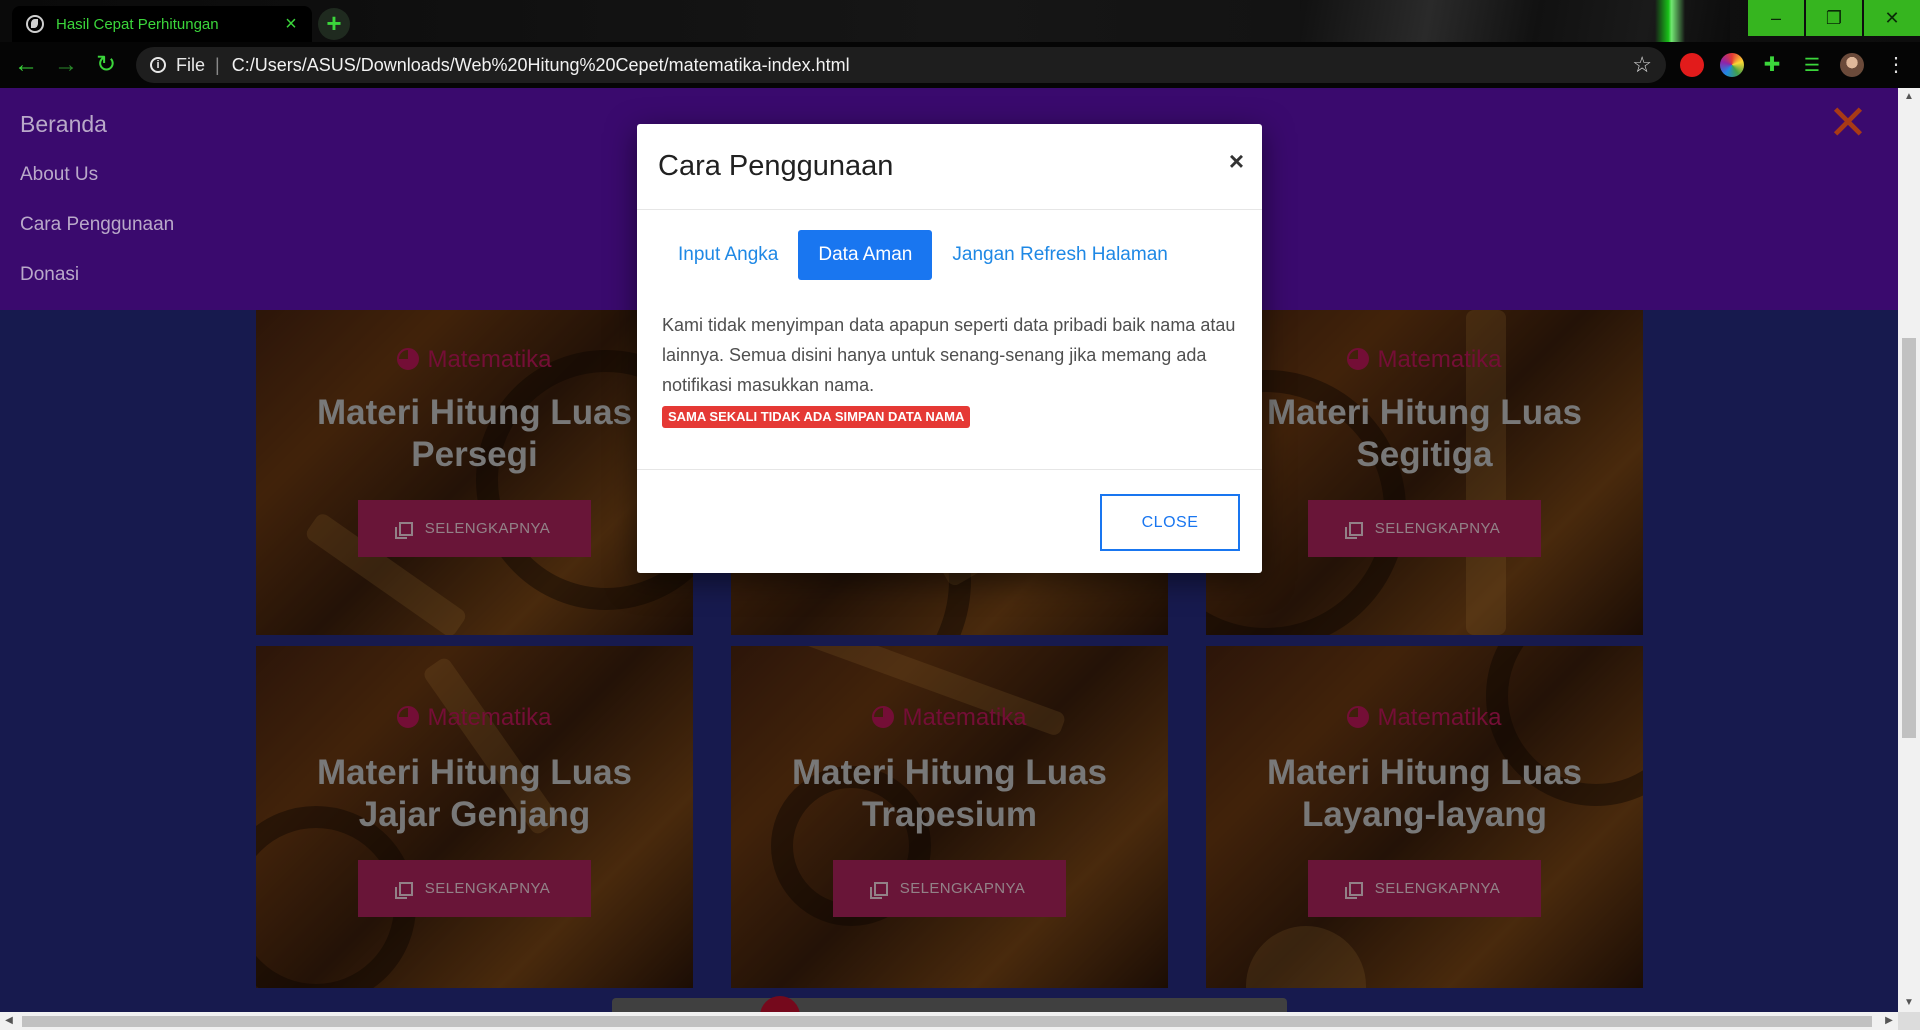 Image resolution: width=1920 pixels, height=1030 pixels. Describe the element at coordinates (1059, 255) in the screenshot. I see `tab-jangan-refresh: Jangan Refresh Halaman` at that location.